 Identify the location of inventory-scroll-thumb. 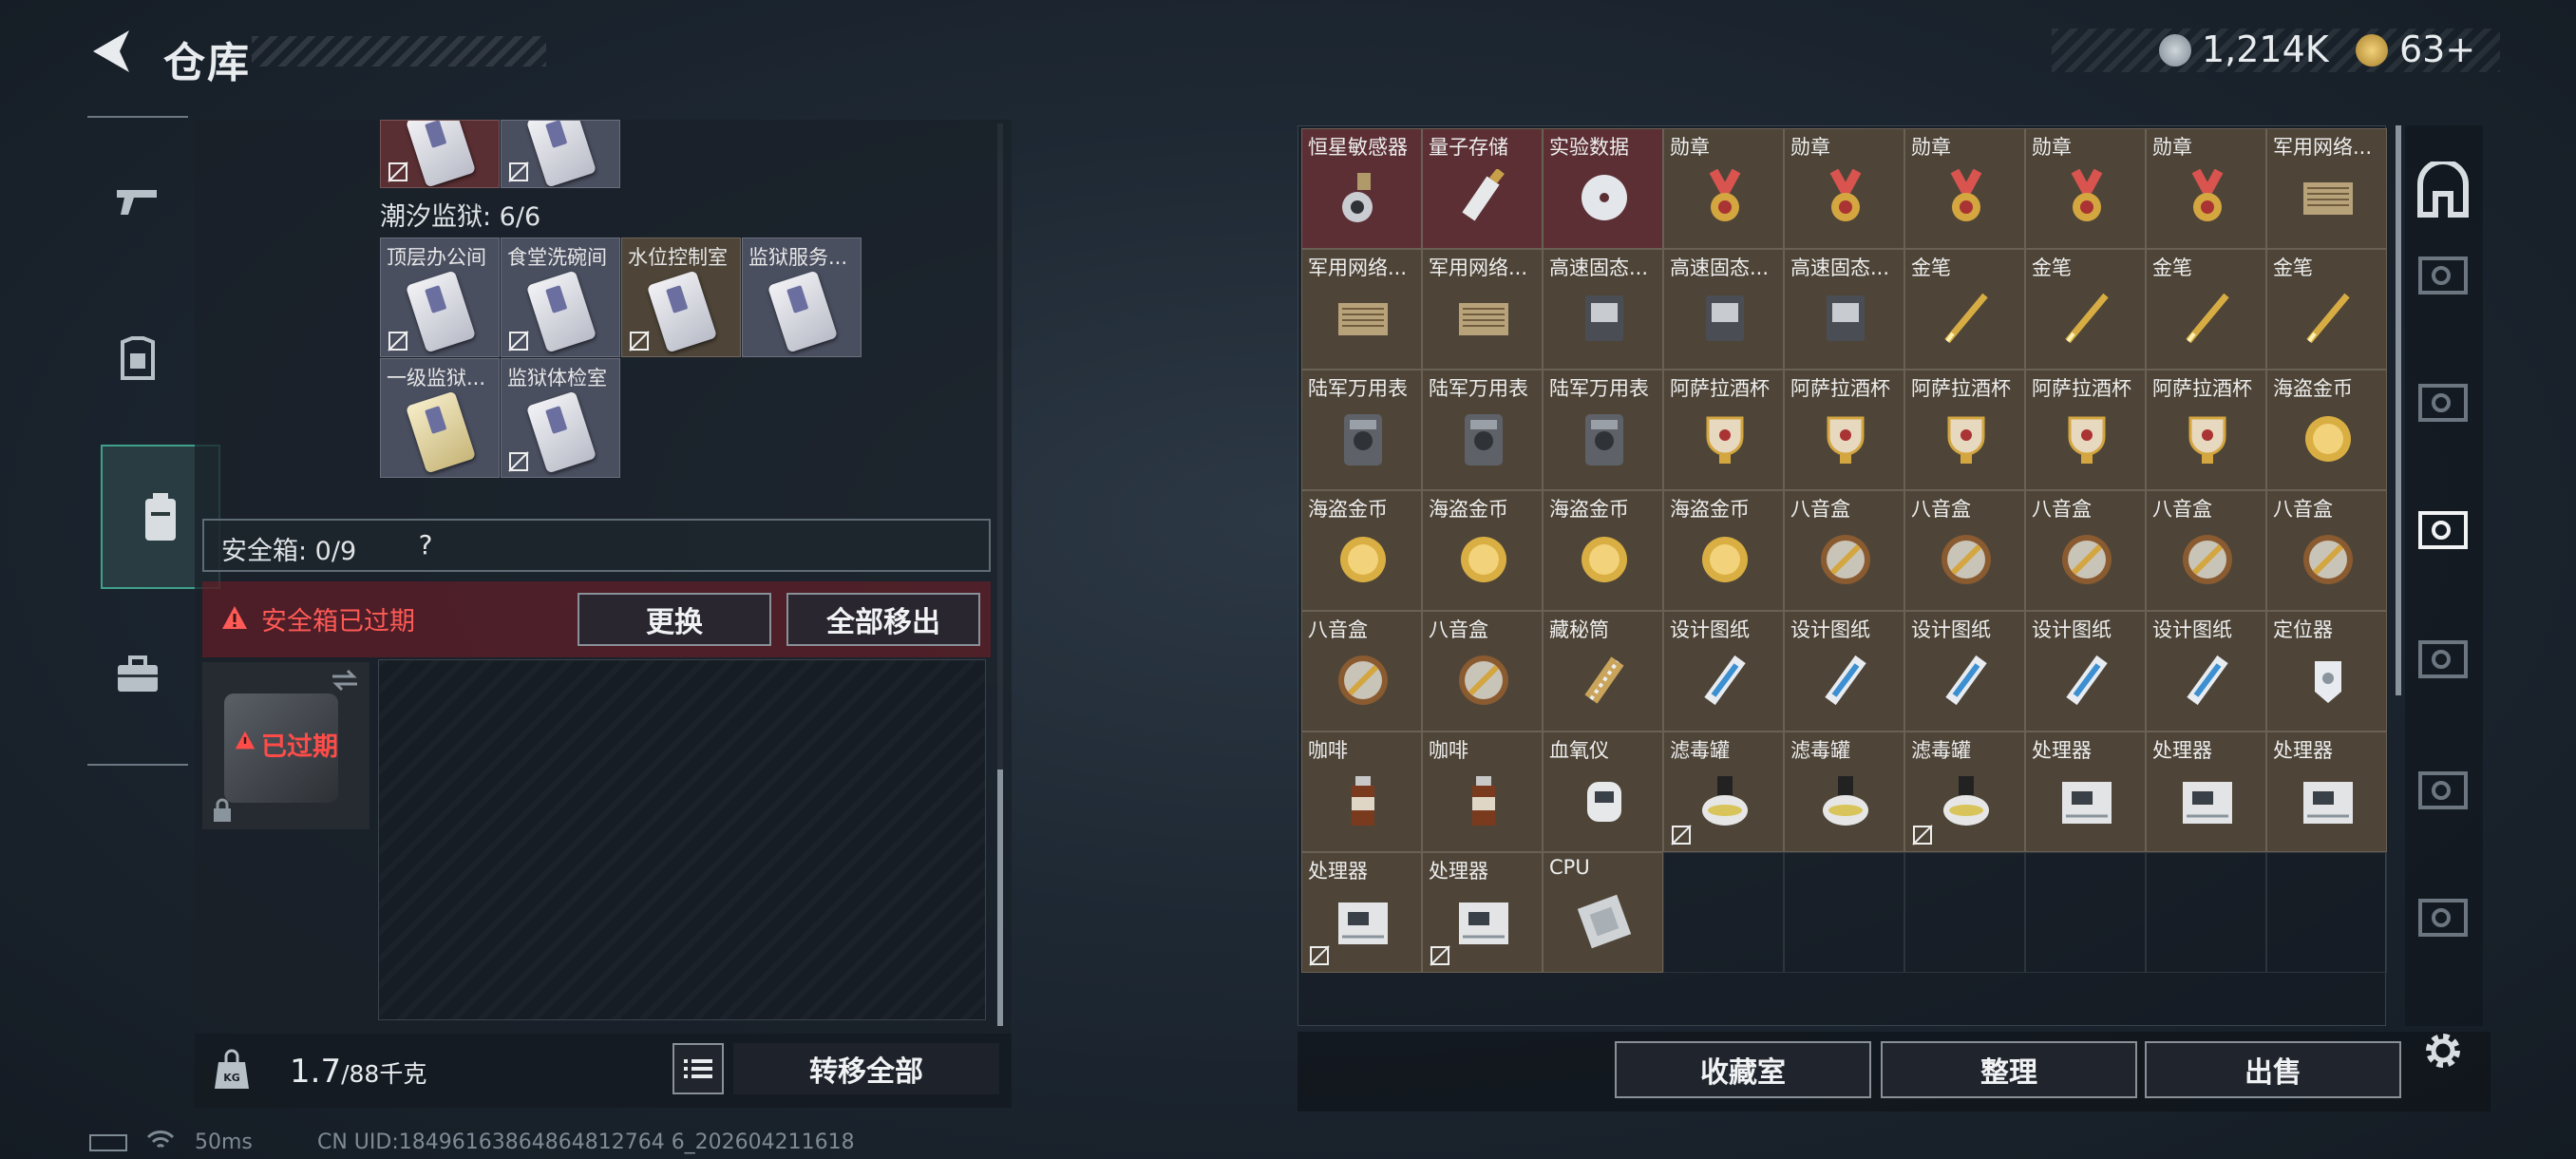
(1000, 898).